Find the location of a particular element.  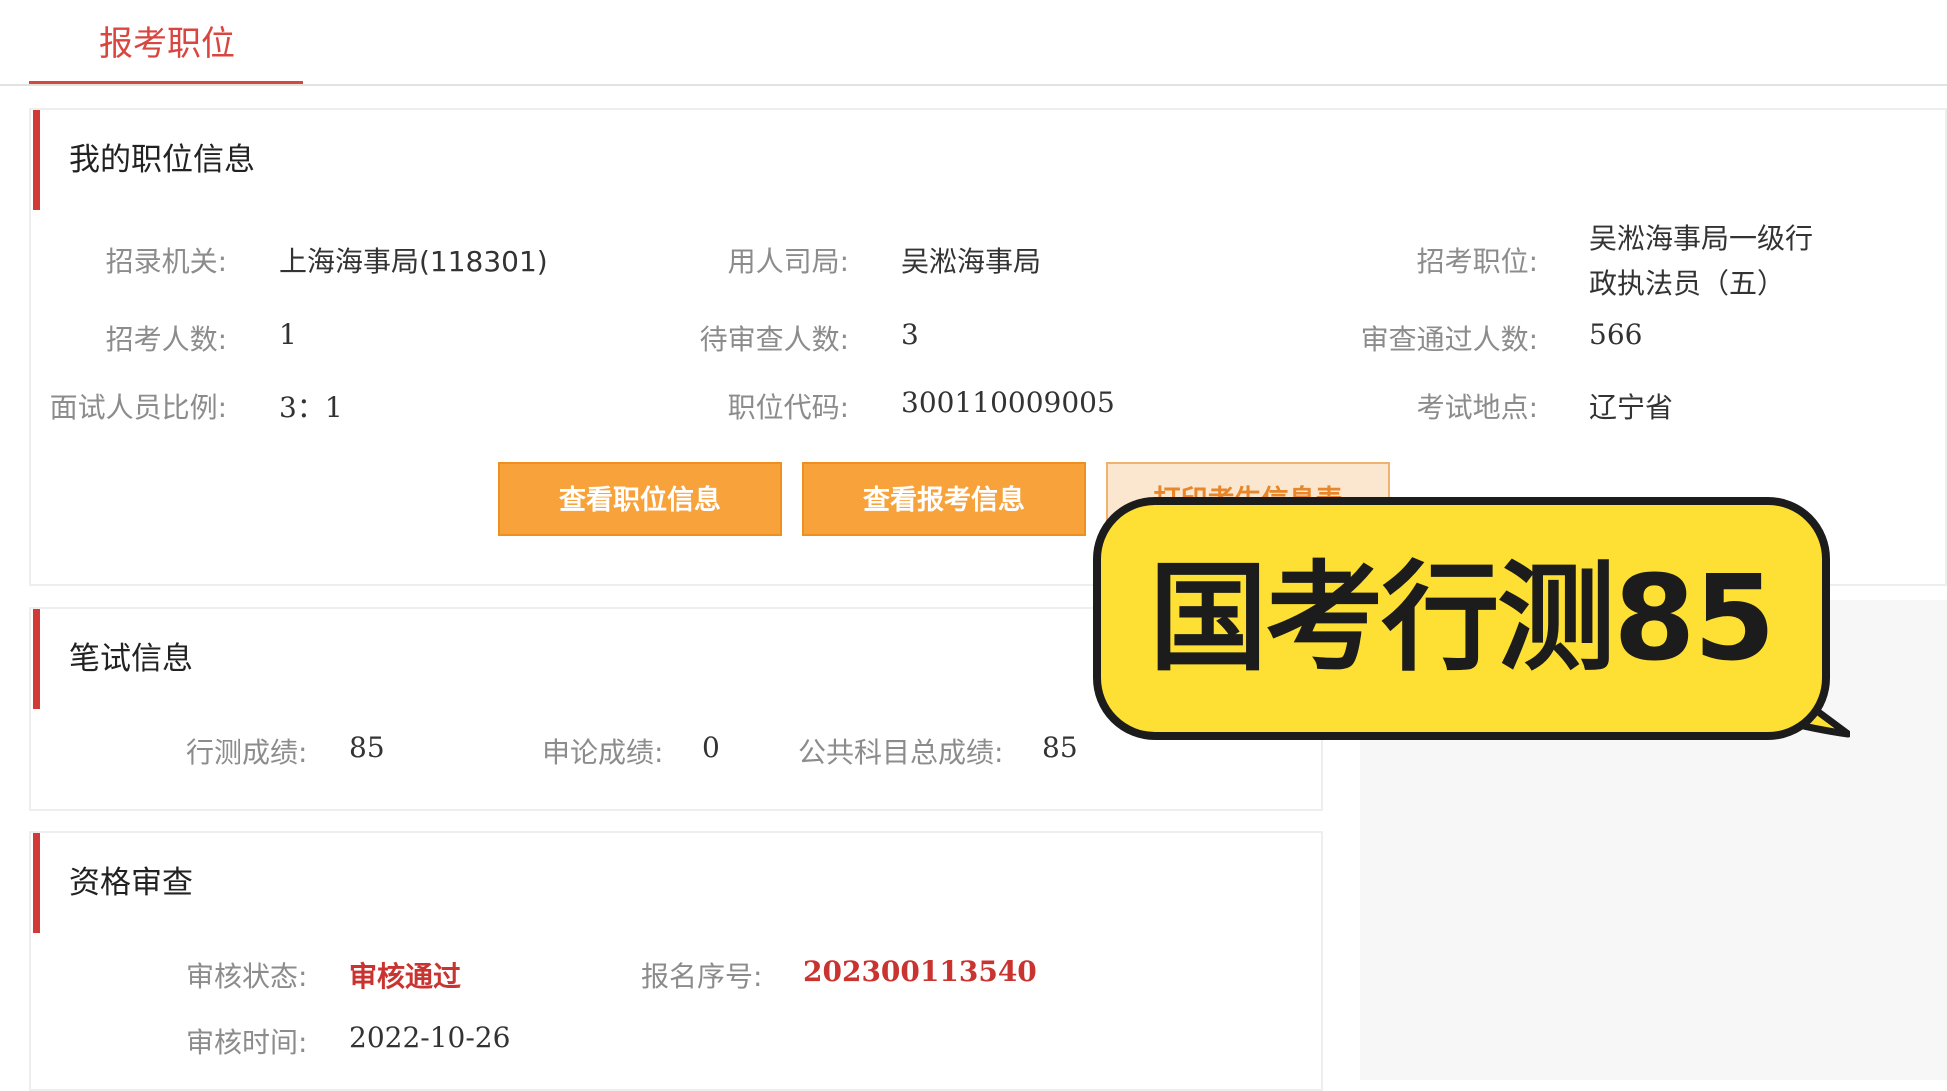

time-value: 2022-10-26 is located at coordinates (430, 1037).